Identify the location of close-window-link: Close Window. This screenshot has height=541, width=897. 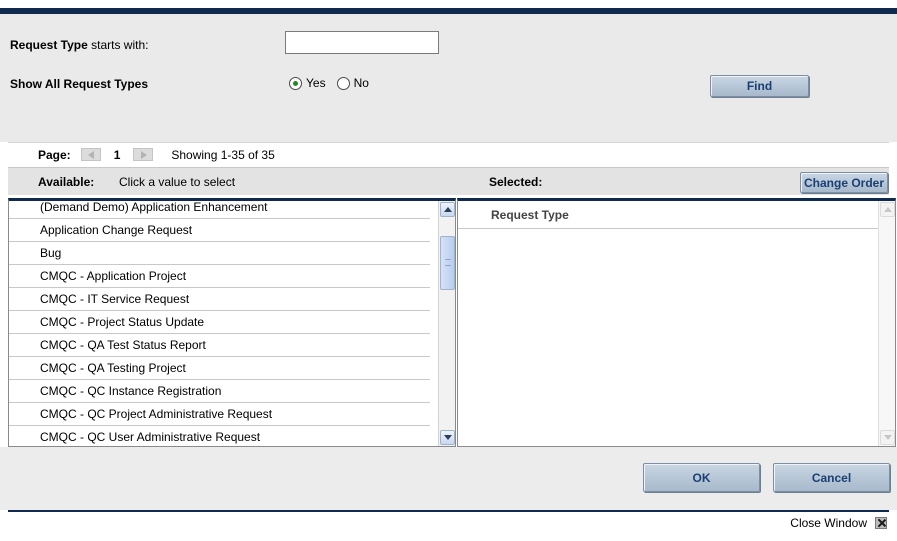
(828, 523).